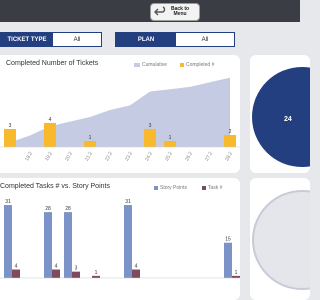  What do you see at coordinates (146, 39) in the screenshot?
I see `plan-label: PLAN` at bounding box center [146, 39].